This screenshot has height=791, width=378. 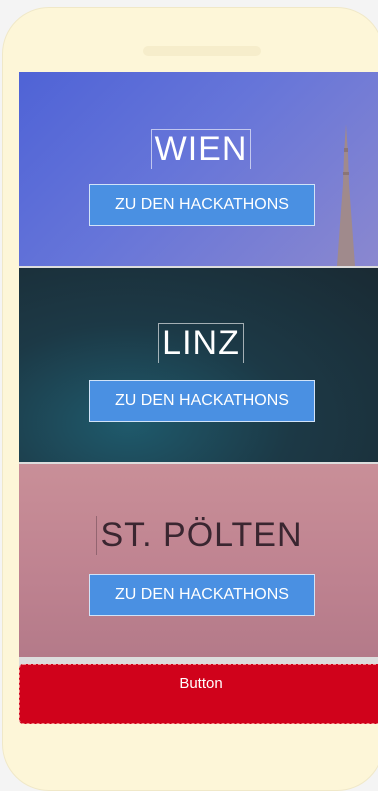 I want to click on city-title: LINZ, so click(x=198, y=343).